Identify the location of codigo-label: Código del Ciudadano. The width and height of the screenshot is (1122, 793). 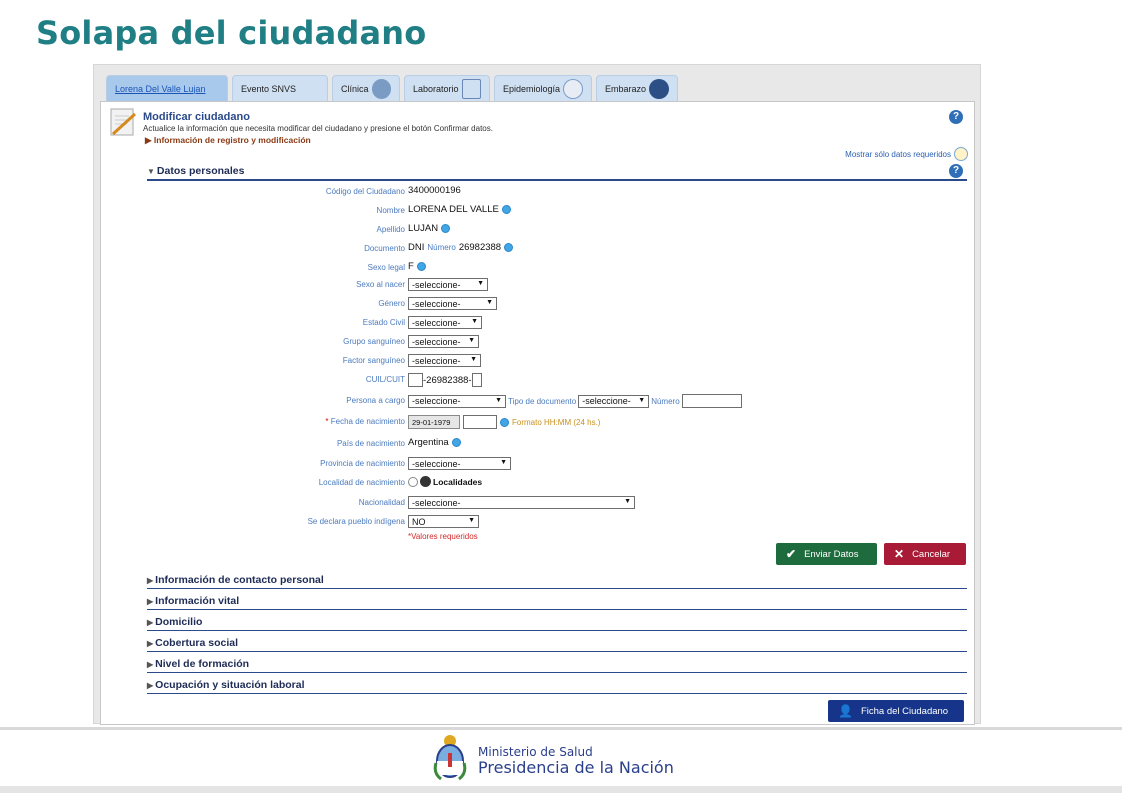
(365, 191).